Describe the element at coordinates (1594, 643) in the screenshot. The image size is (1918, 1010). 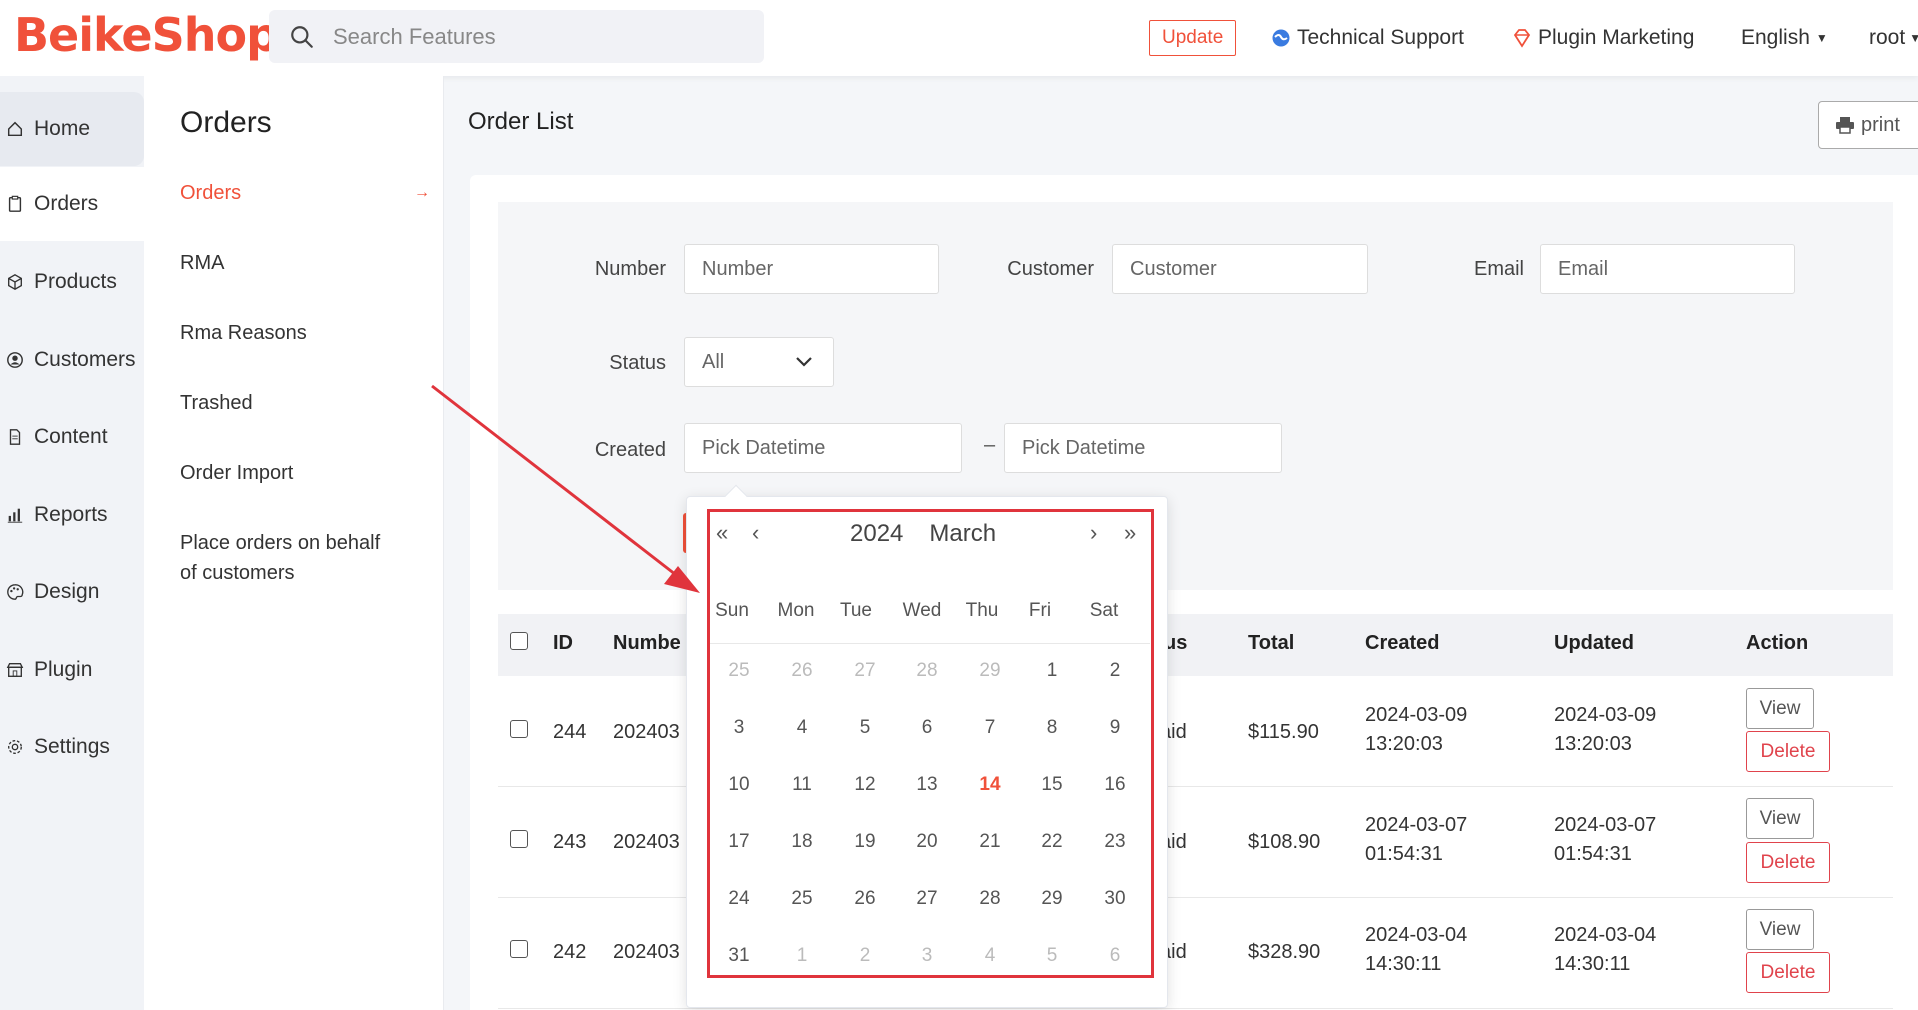
I see `col-updated: Updated` at that location.